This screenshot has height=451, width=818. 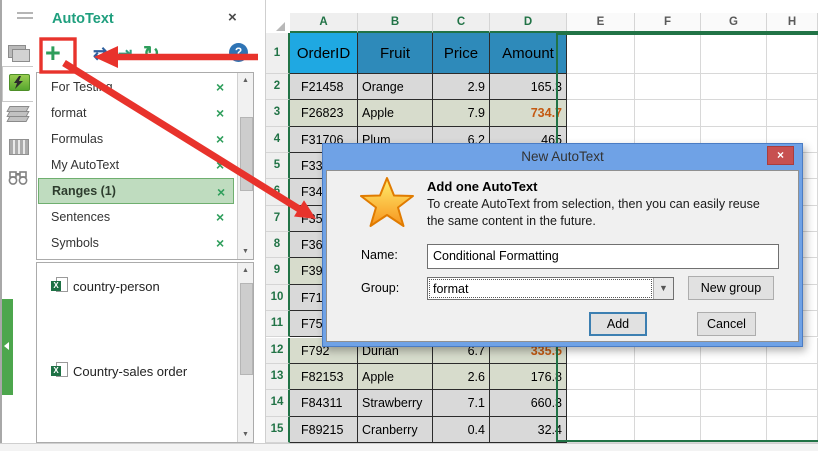 I want to click on cell-E3, so click(x=601, y=113).